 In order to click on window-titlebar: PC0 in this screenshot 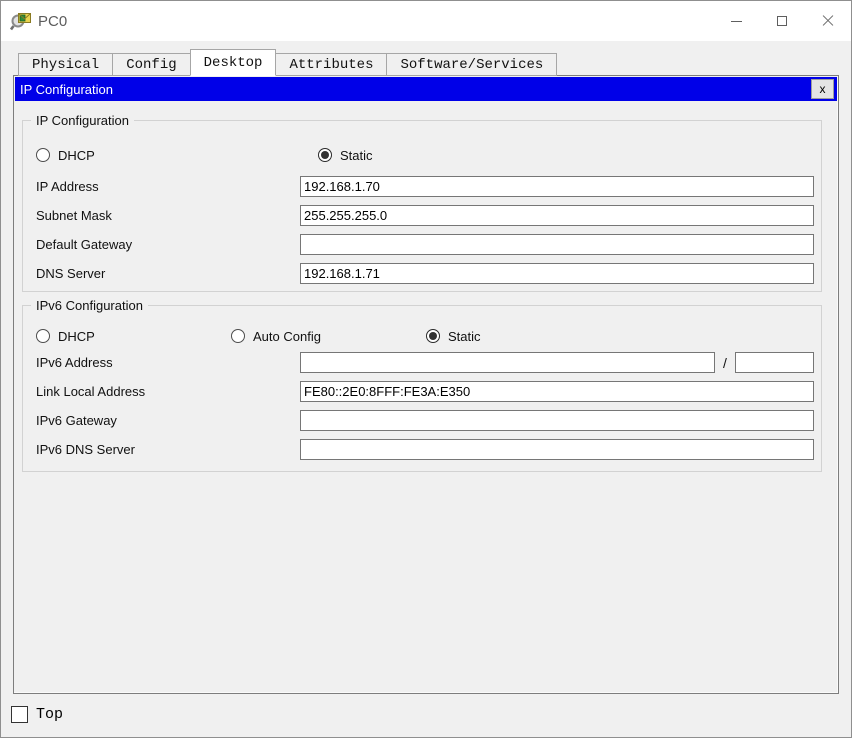, I will do `click(426, 21)`.